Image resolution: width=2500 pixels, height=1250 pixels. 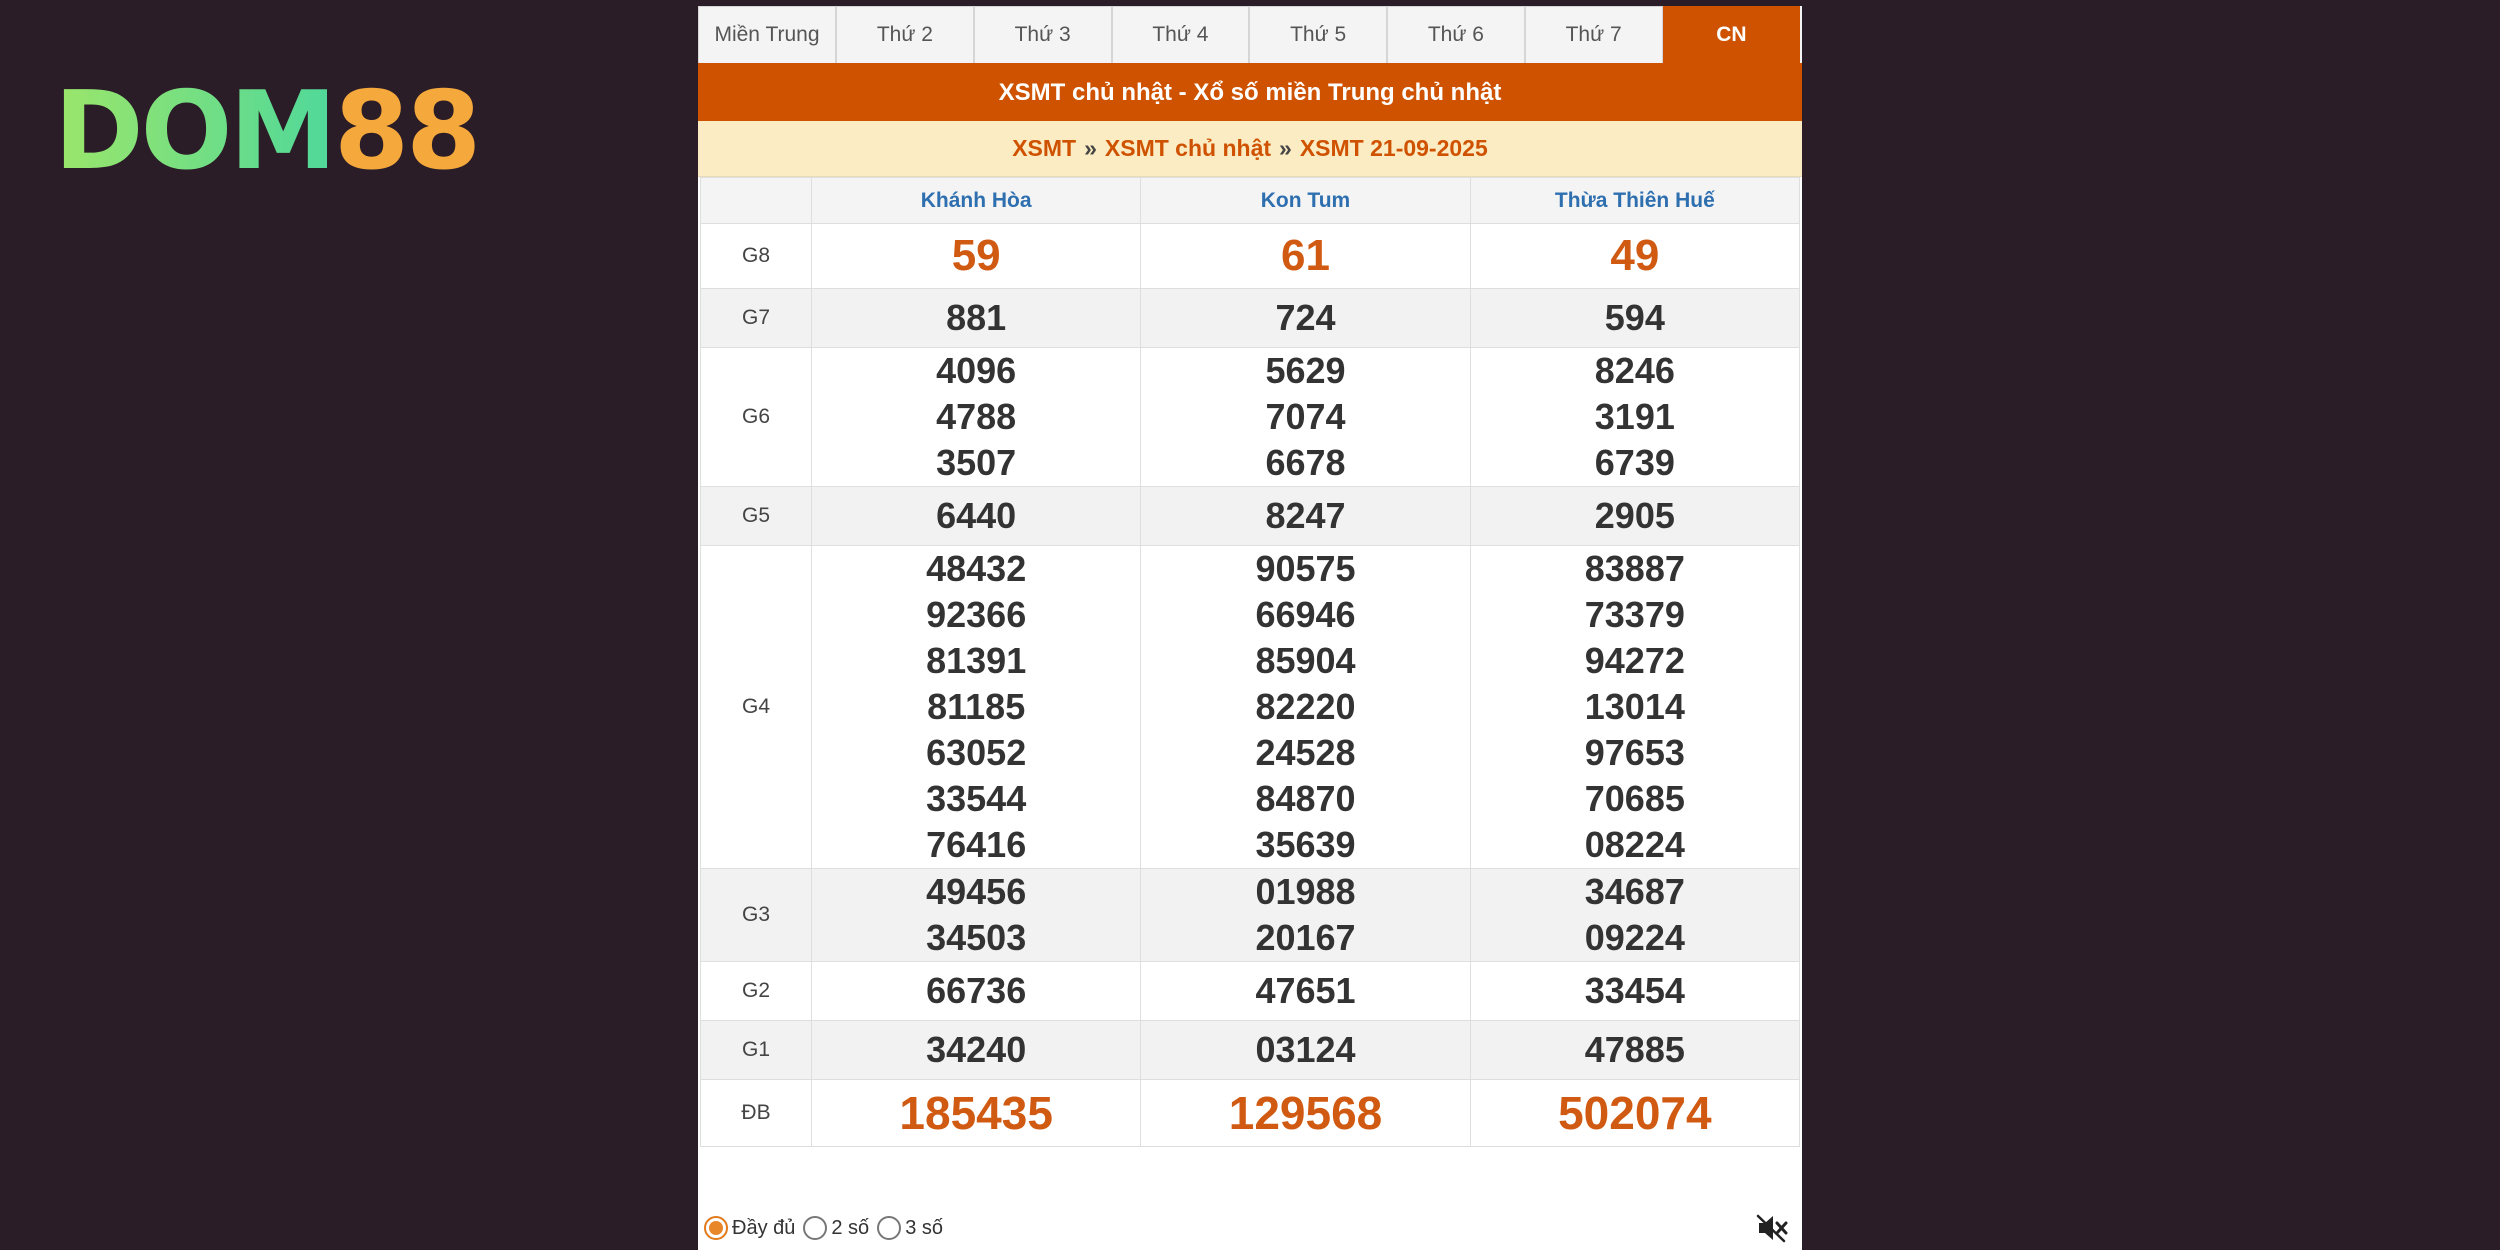 What do you see at coordinates (1772, 1228) in the screenshot?
I see `speaker-muted-icon` at bounding box center [1772, 1228].